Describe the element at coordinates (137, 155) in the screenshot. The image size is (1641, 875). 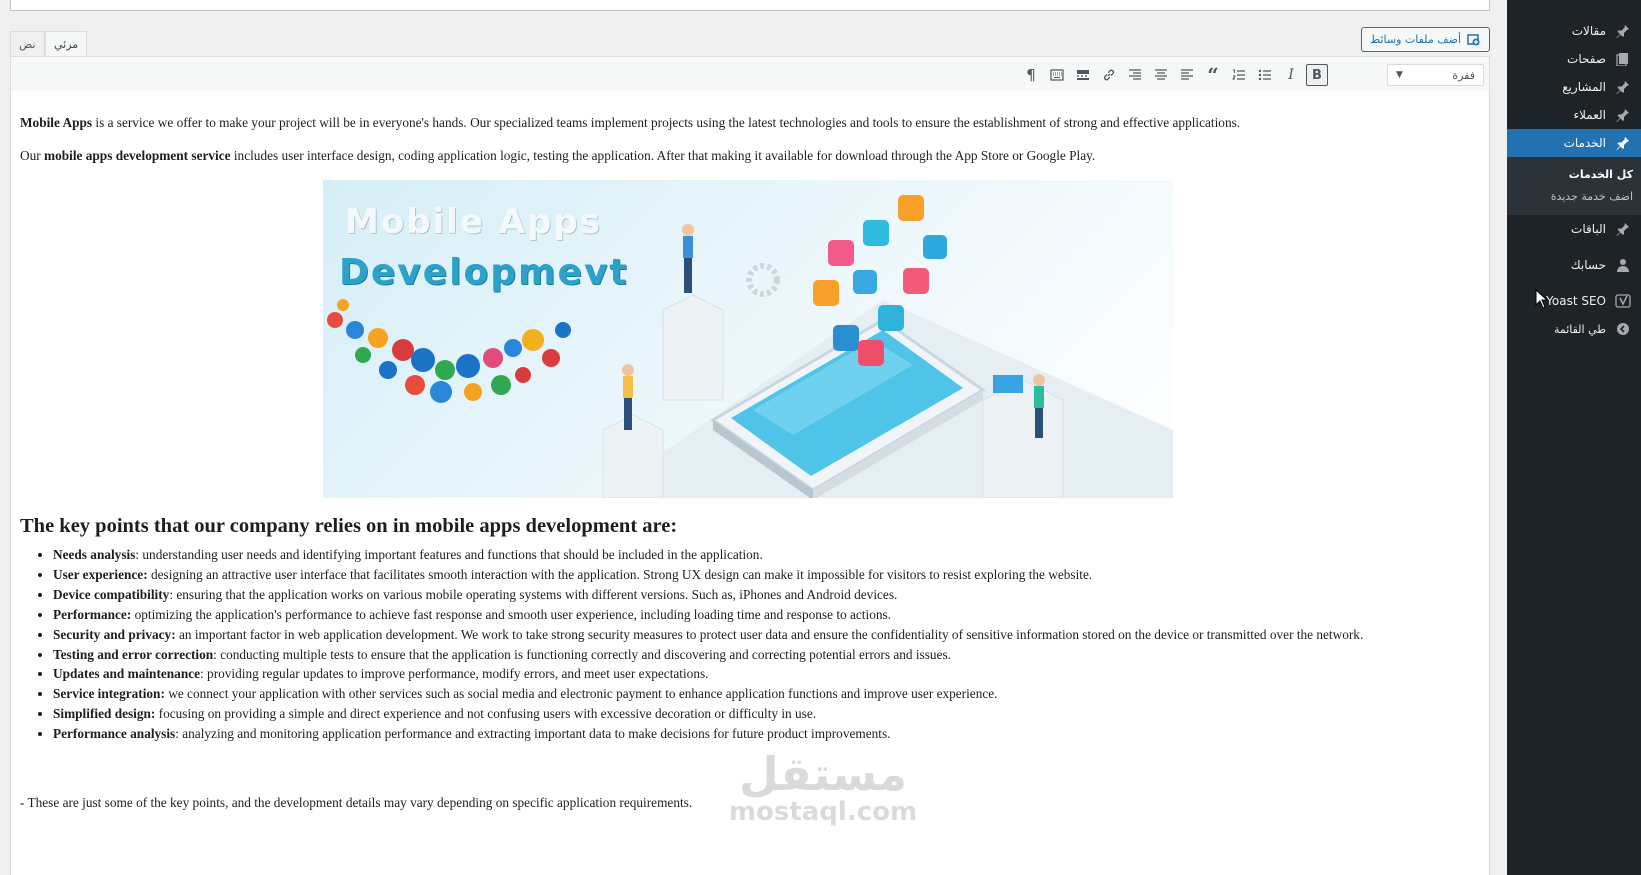
I see `bold-text: mobile apps development service` at that location.